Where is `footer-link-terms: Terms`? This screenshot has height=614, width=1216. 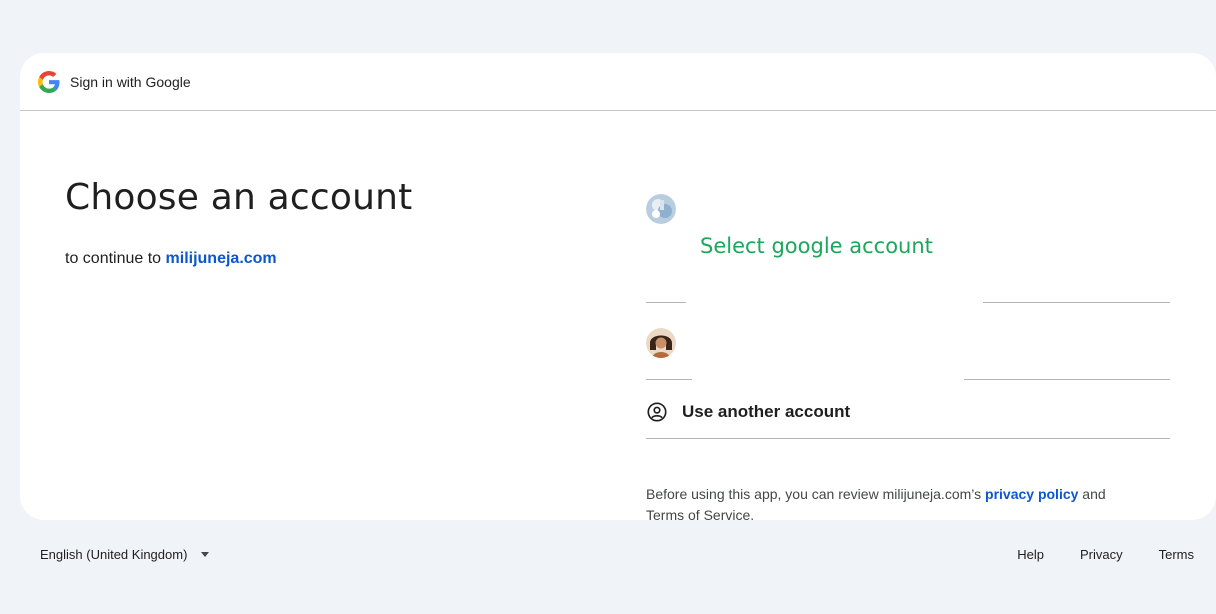
footer-link-terms: Terms is located at coordinates (1176, 554).